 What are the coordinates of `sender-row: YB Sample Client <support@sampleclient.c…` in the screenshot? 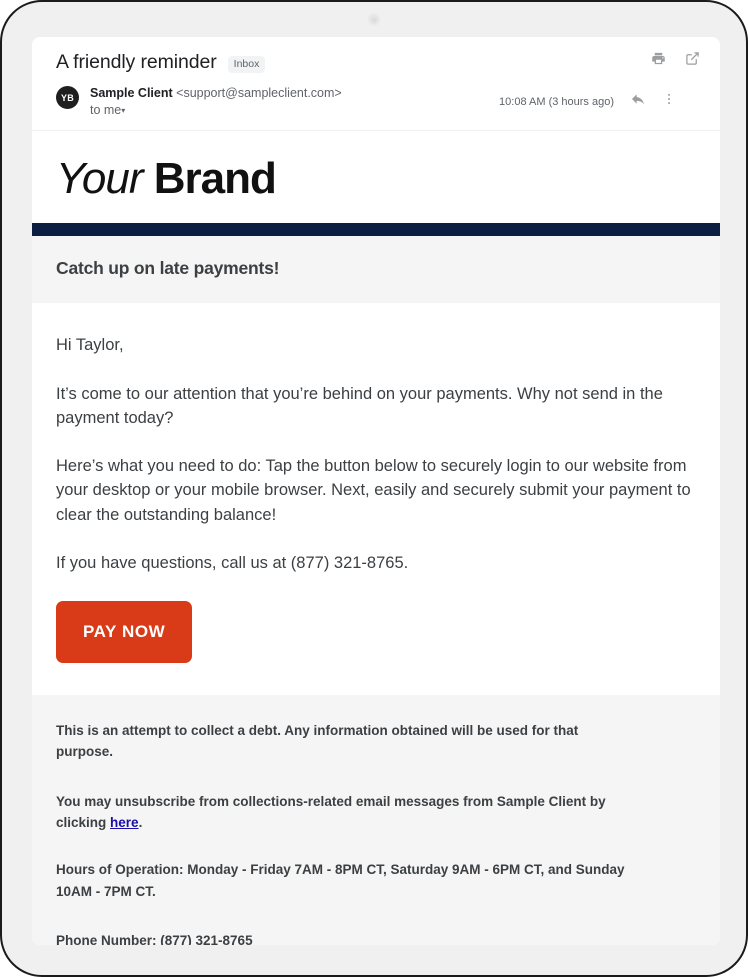 It's located at (376, 107).